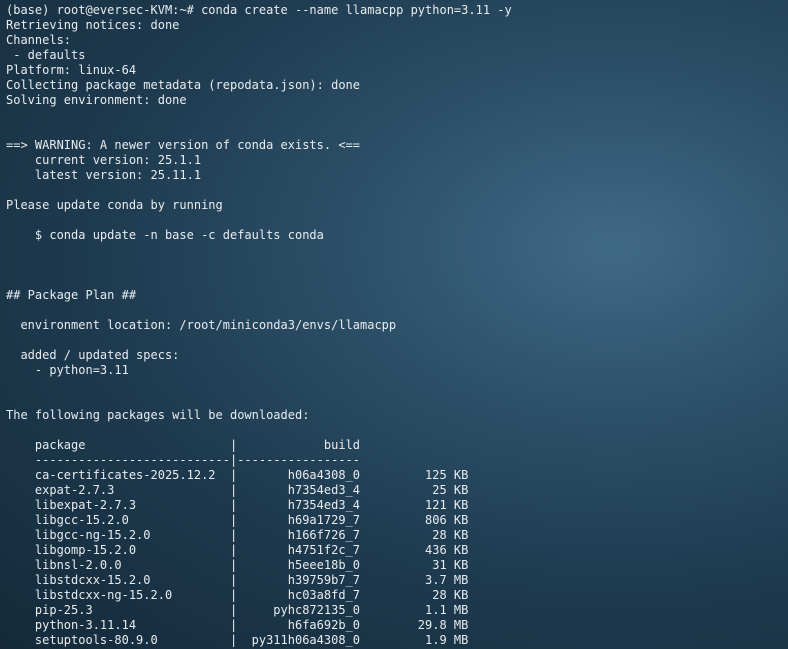  What do you see at coordinates (93, 355) in the screenshot?
I see `terminal-line: added / updated specs:` at bounding box center [93, 355].